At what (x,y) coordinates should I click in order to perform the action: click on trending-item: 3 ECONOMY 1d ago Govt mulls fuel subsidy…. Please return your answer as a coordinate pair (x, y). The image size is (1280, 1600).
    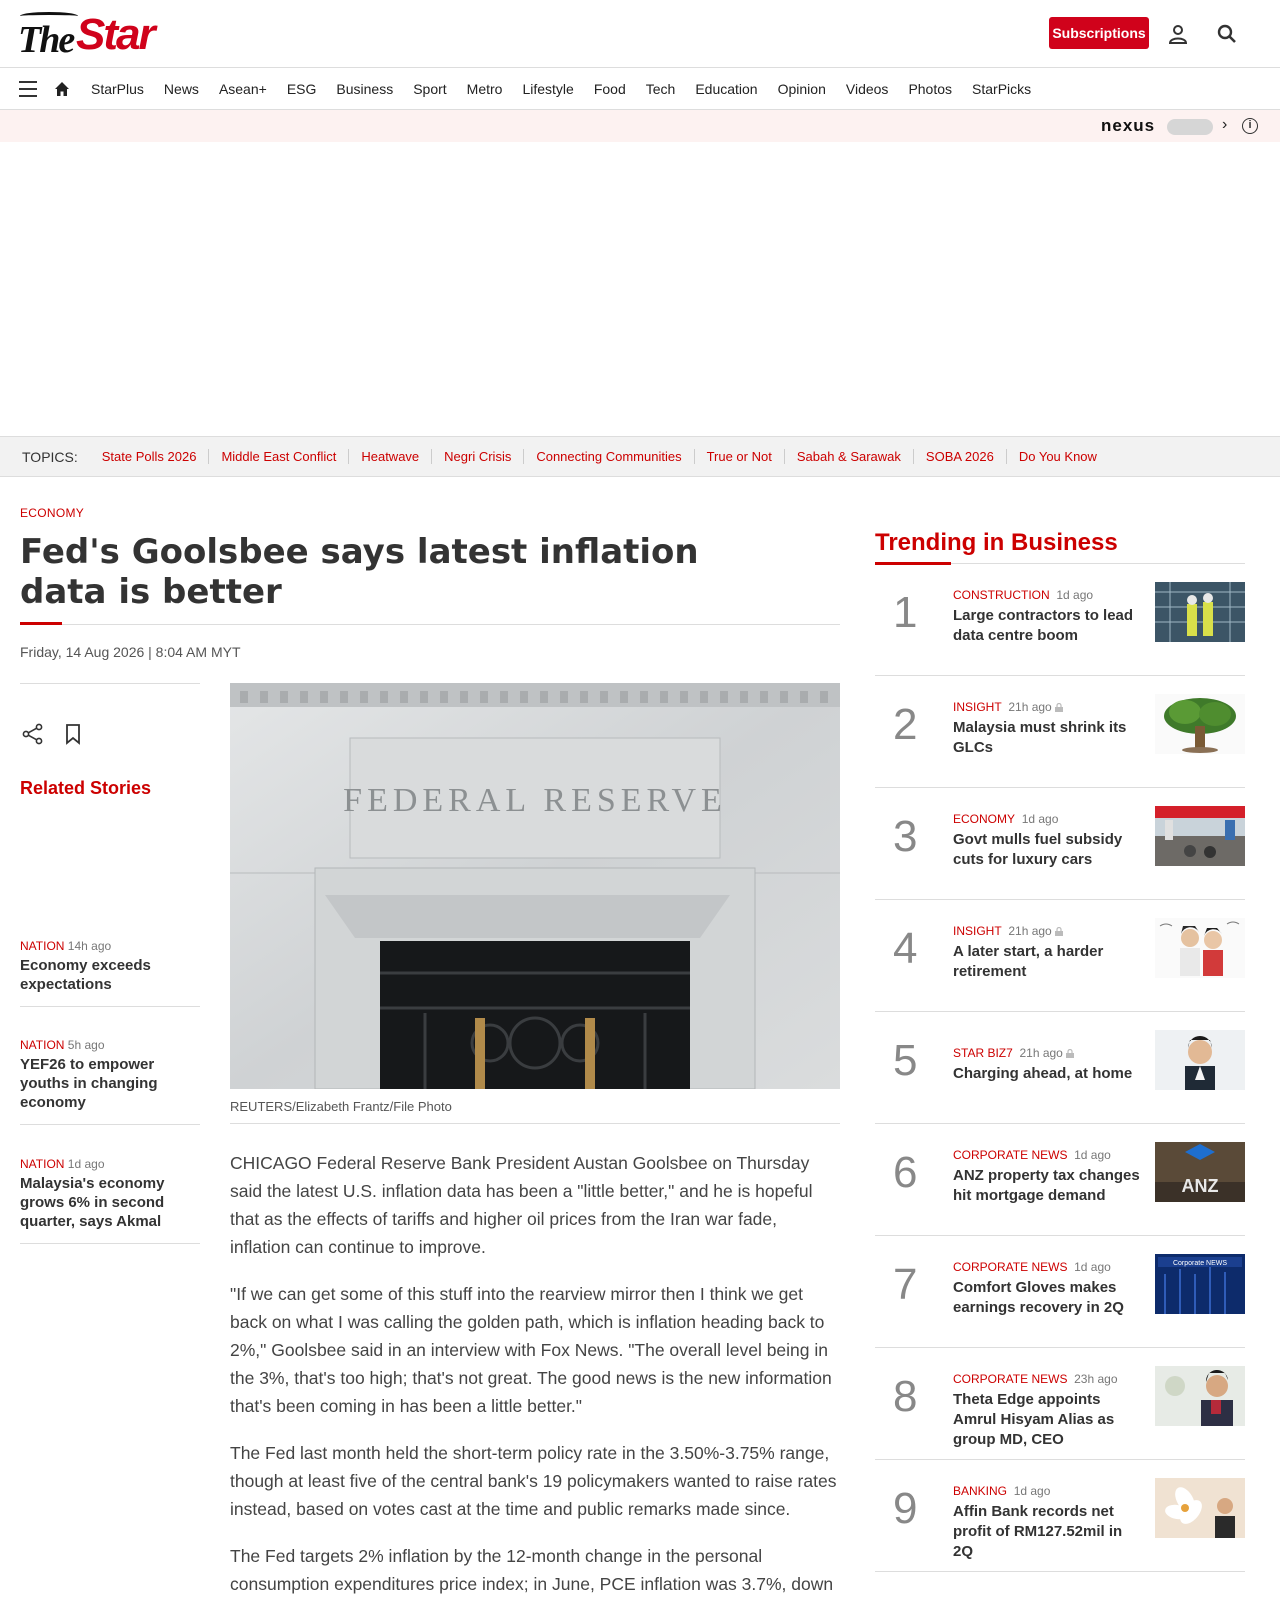
    Looking at the image, I should click on (1060, 844).